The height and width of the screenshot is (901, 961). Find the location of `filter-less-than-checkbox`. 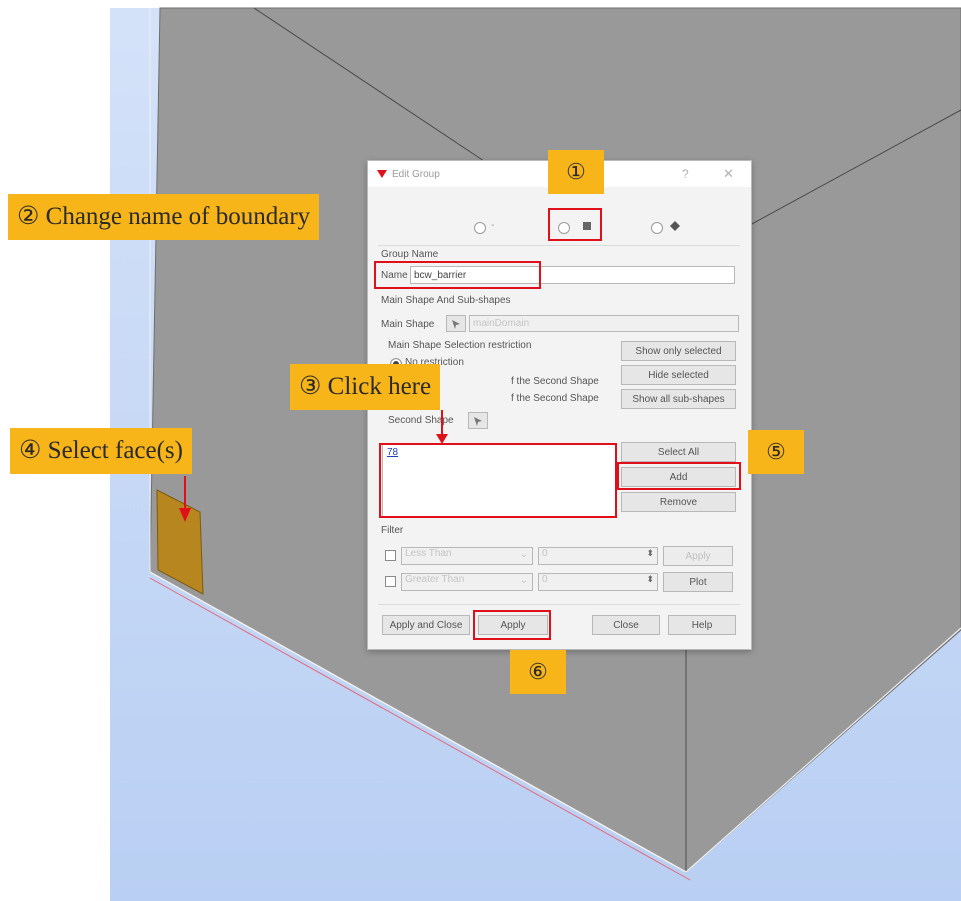

filter-less-than-checkbox is located at coordinates (390, 555).